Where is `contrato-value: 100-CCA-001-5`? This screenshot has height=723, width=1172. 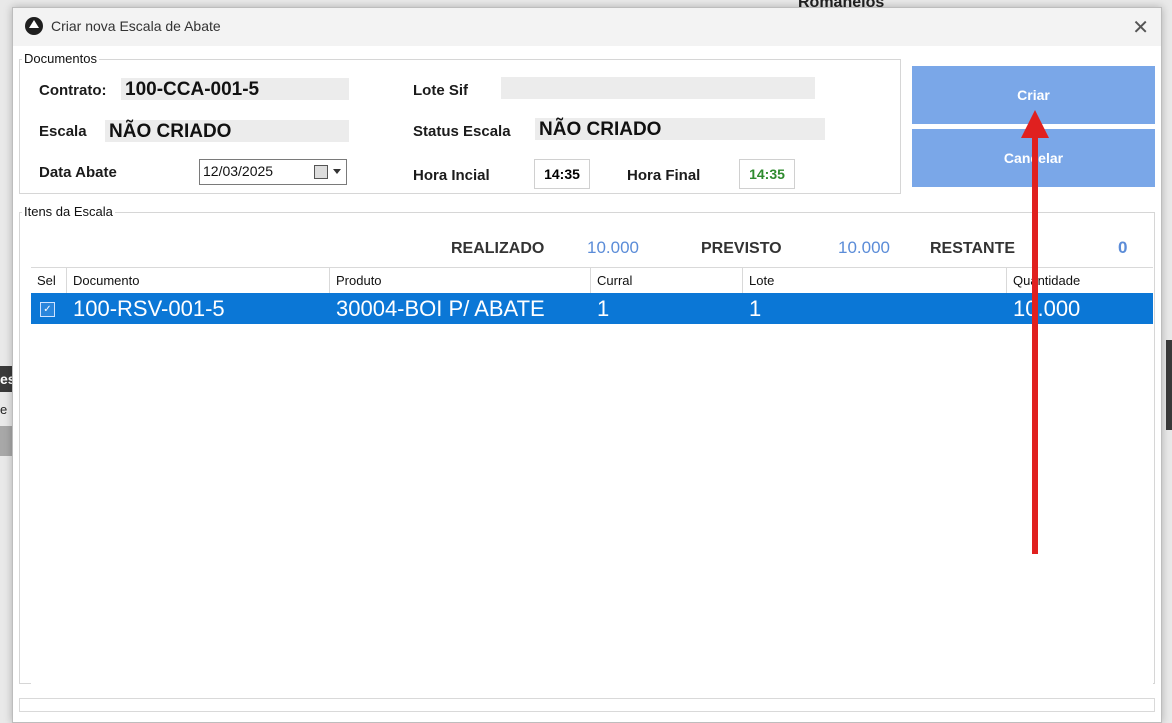
contrato-value: 100-CCA-001-5 is located at coordinates (192, 89).